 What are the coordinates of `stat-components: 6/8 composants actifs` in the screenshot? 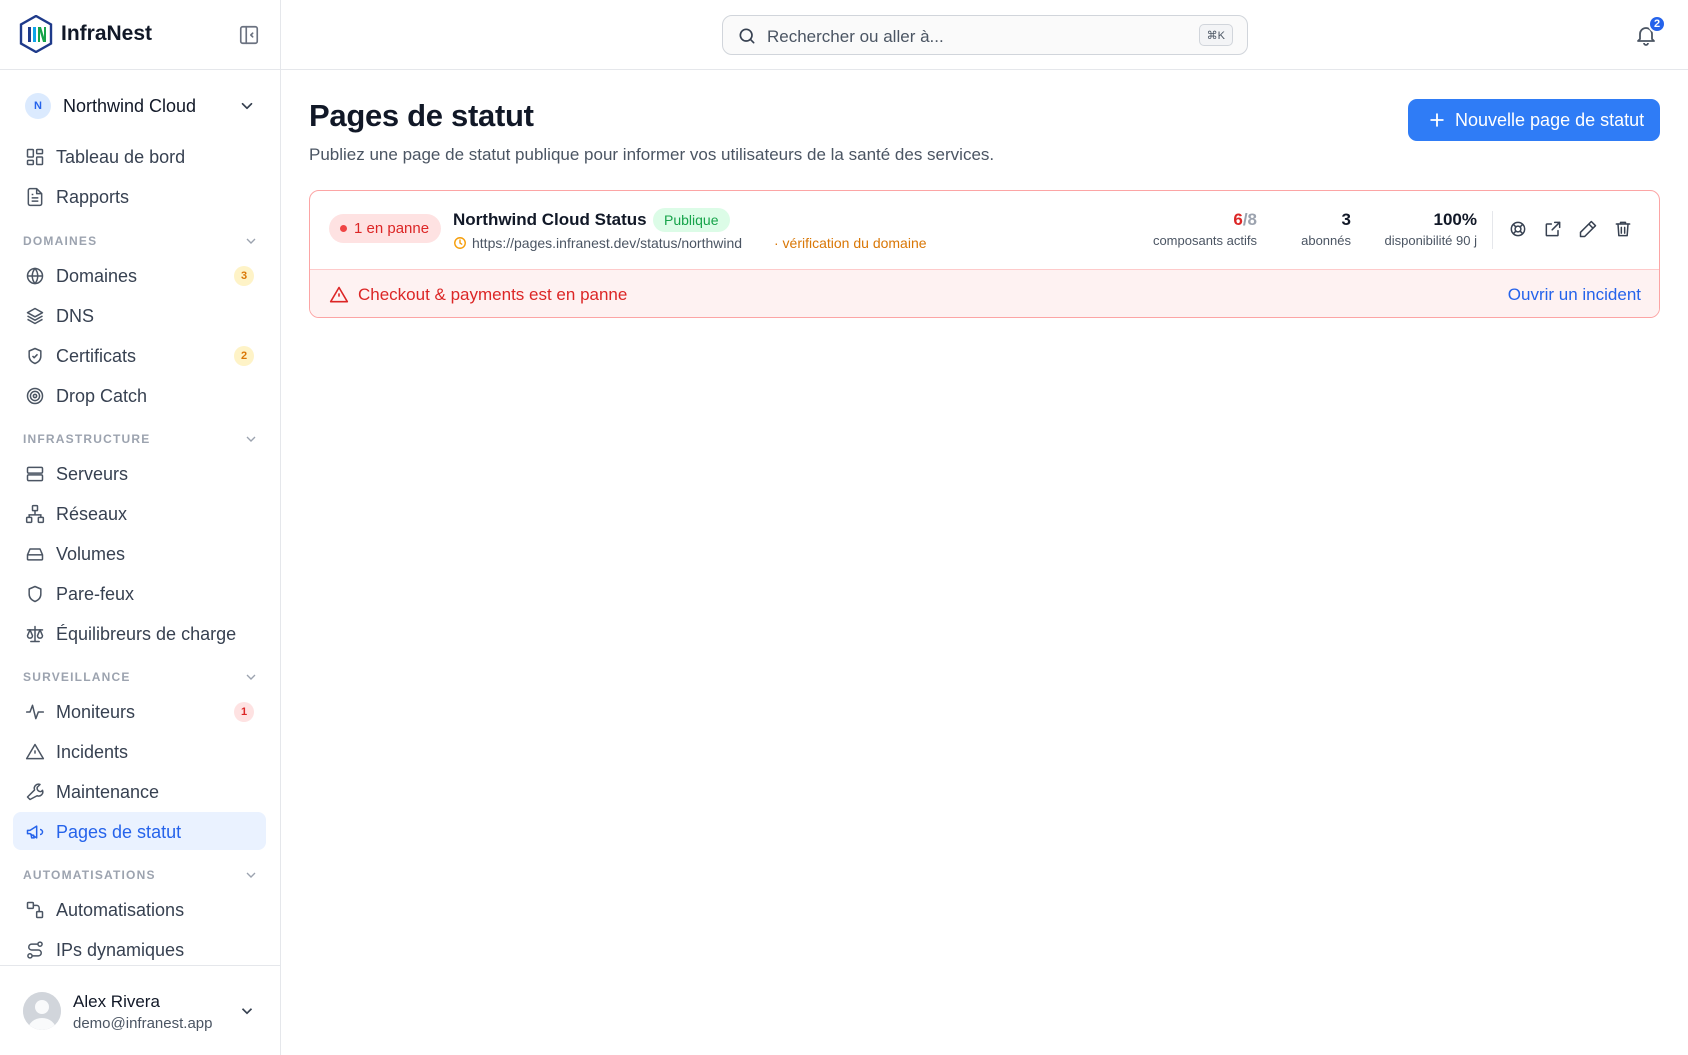 It's located at (1205, 229).